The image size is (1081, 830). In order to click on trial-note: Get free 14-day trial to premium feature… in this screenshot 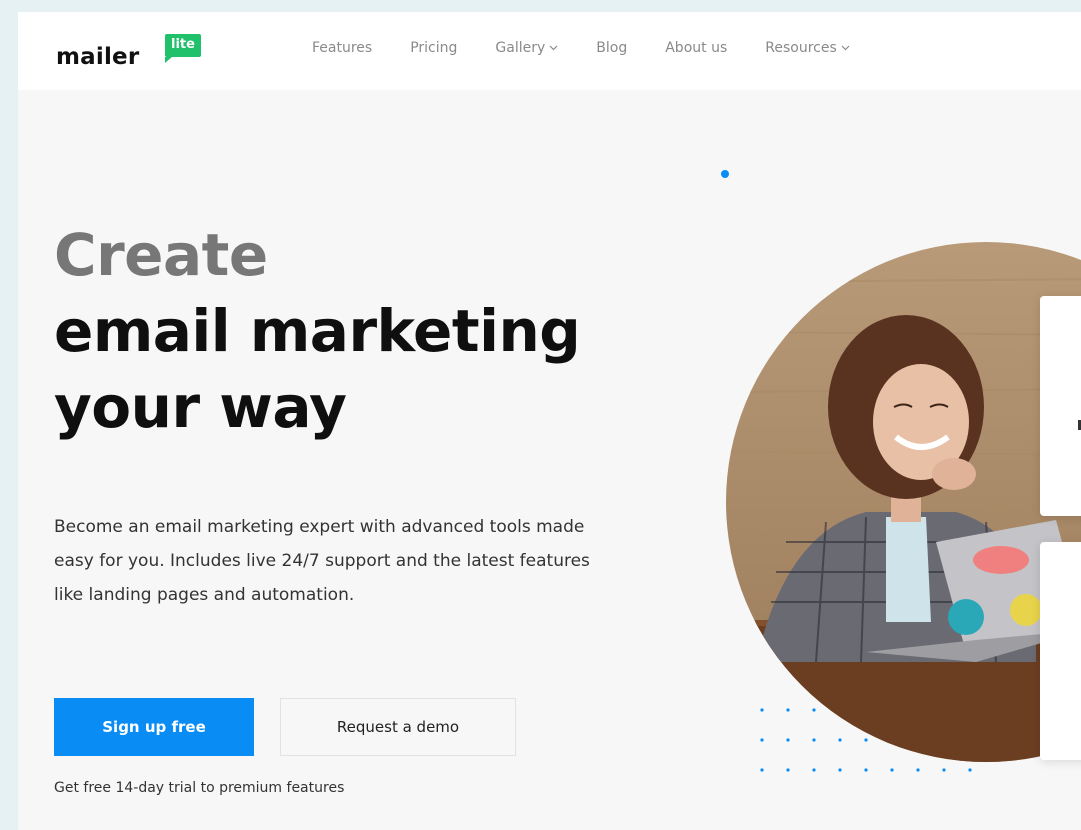, I will do `click(199, 788)`.